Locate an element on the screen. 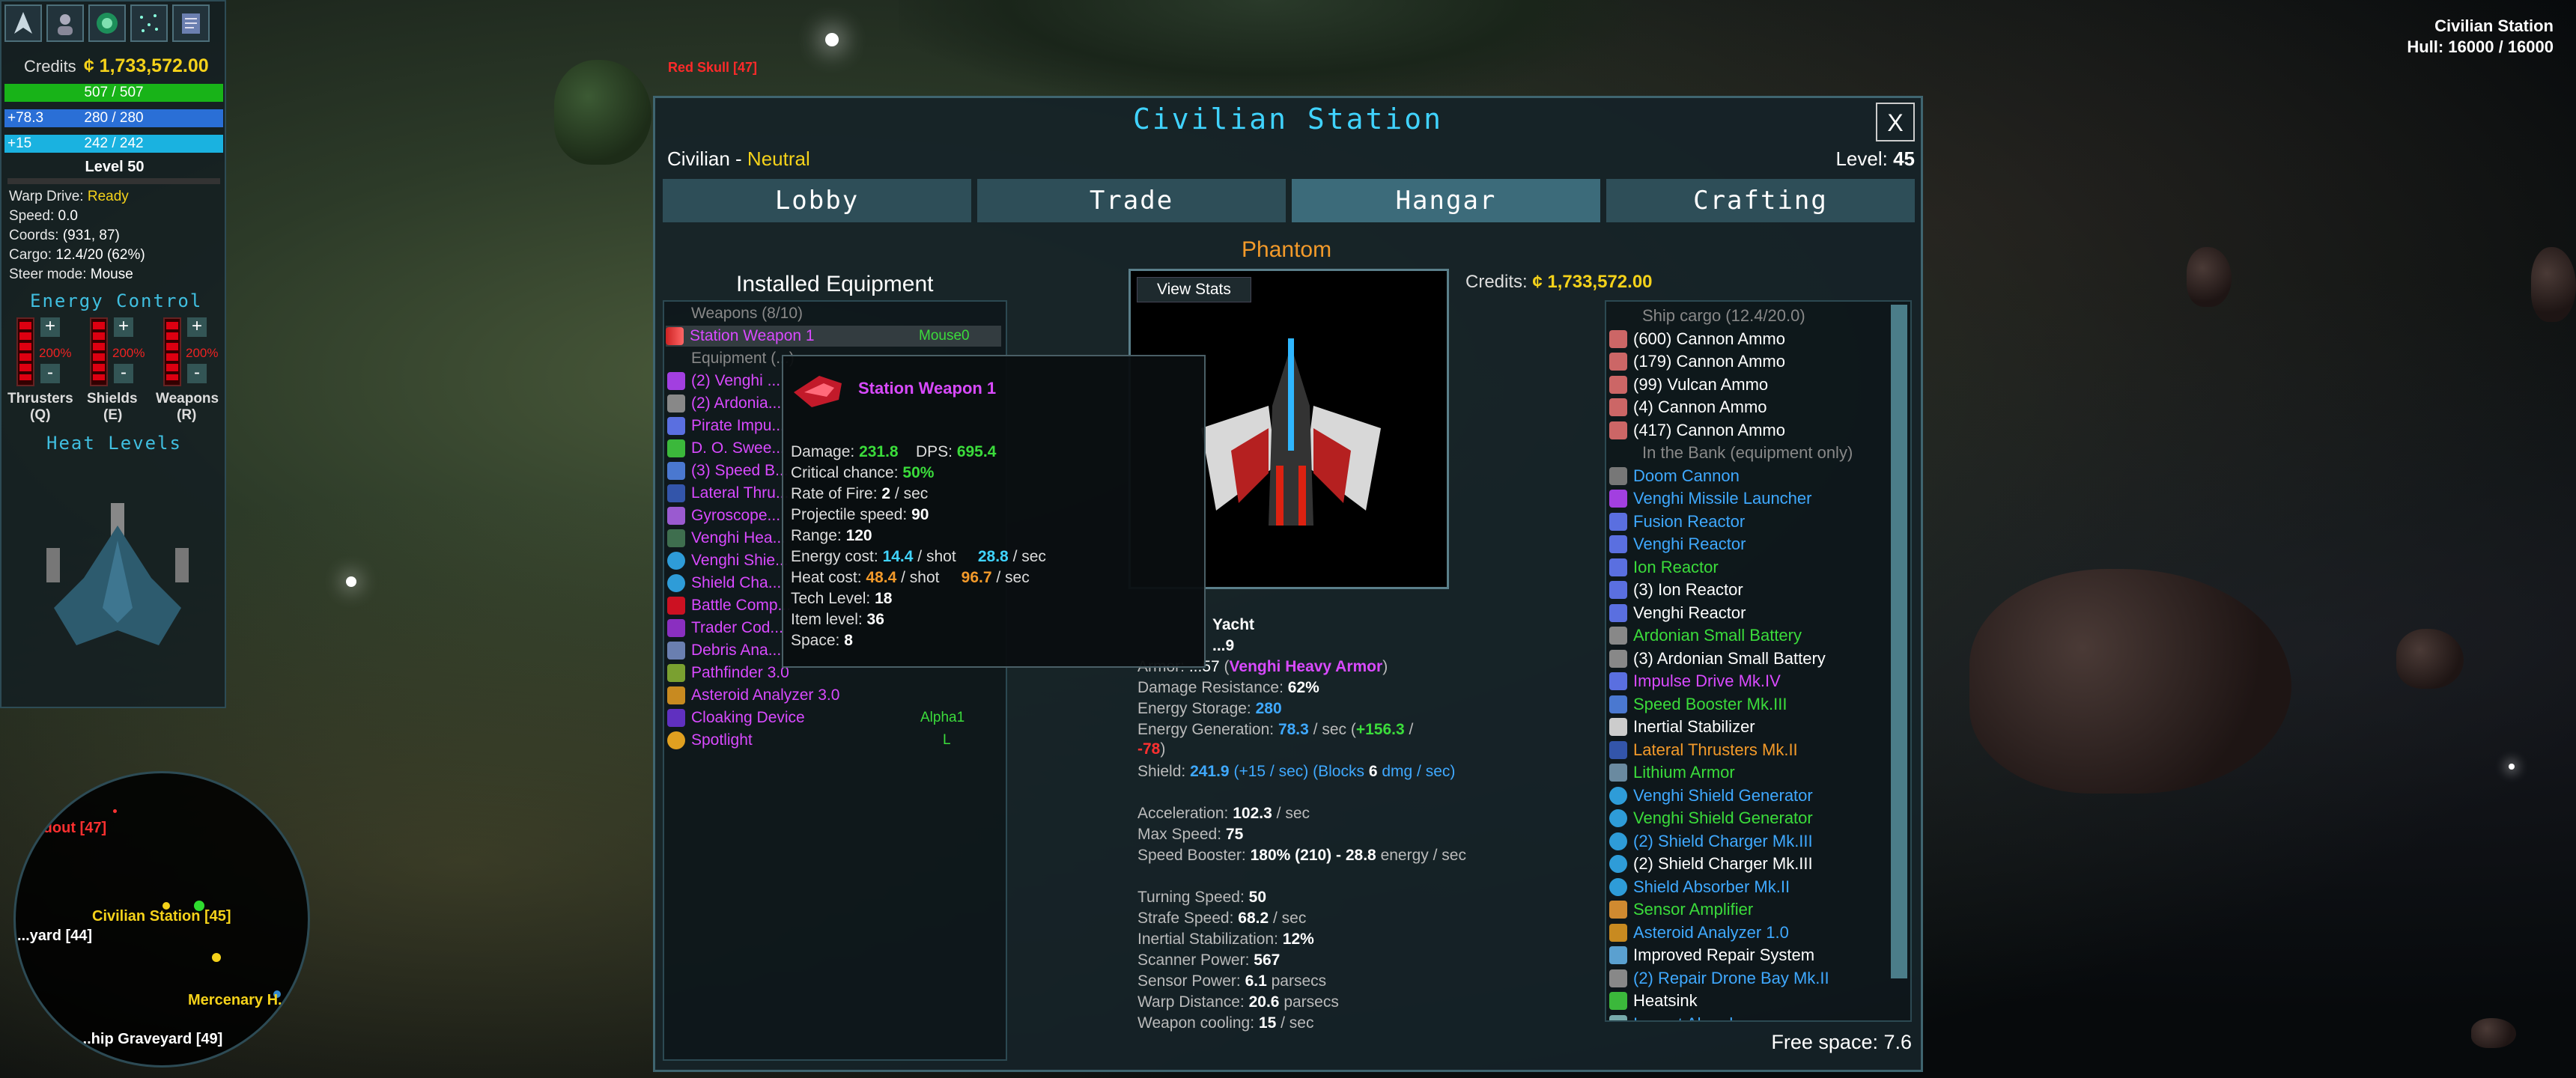 The height and width of the screenshot is (1078, 2576). view-stats-button: View Stats is located at coordinates (1194, 289).